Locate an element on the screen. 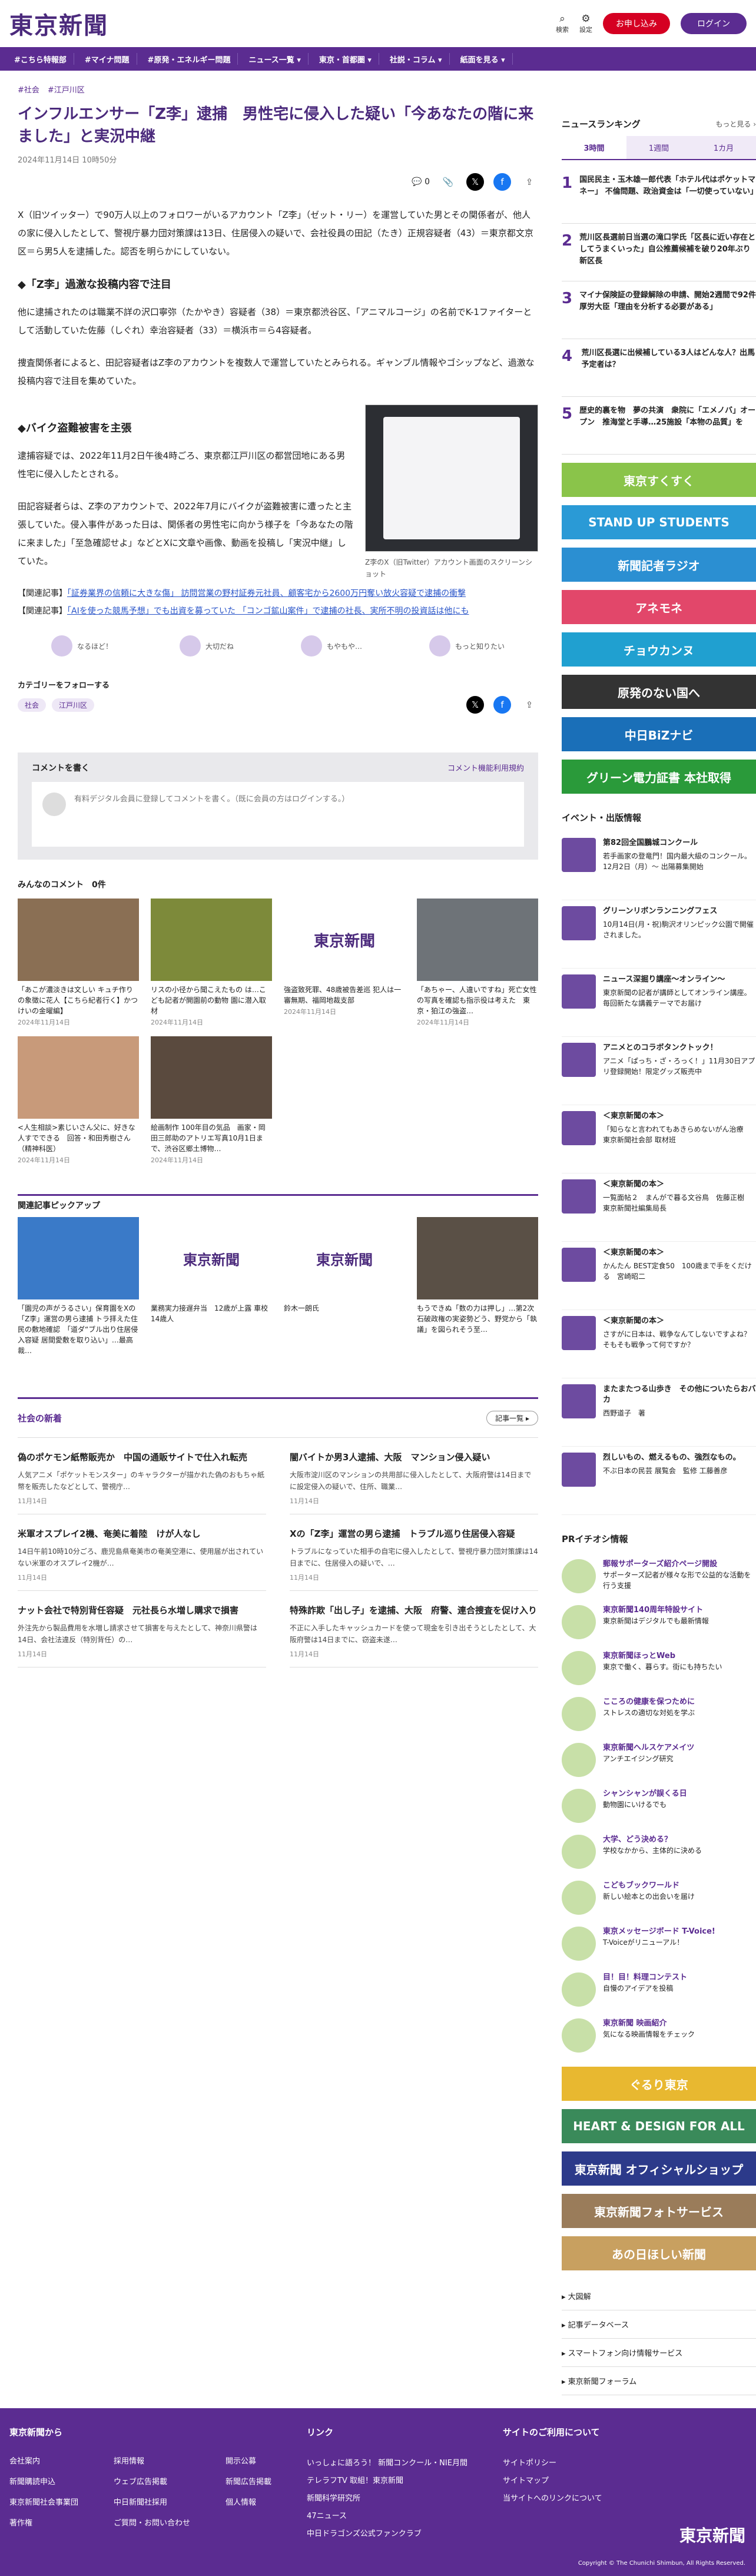  follow-chip: 江戸川区 is located at coordinates (73, 705).